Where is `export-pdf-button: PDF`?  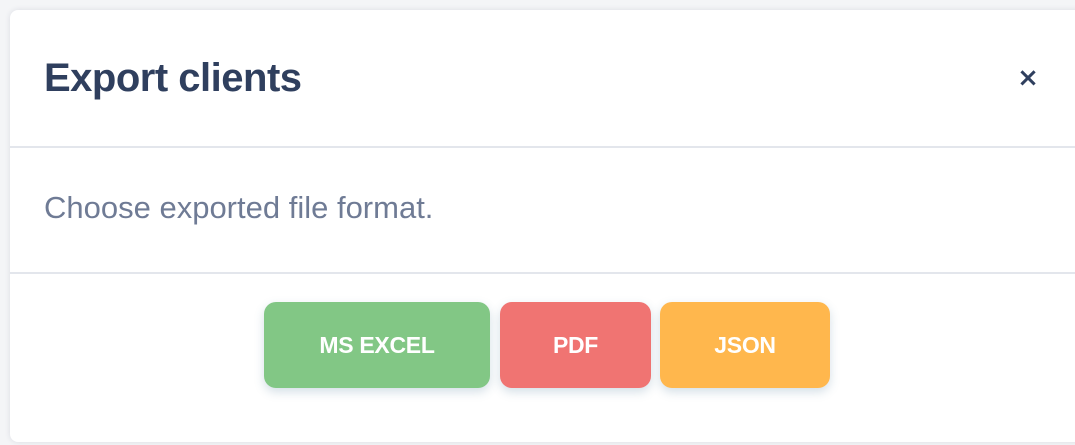 export-pdf-button: PDF is located at coordinates (575, 345).